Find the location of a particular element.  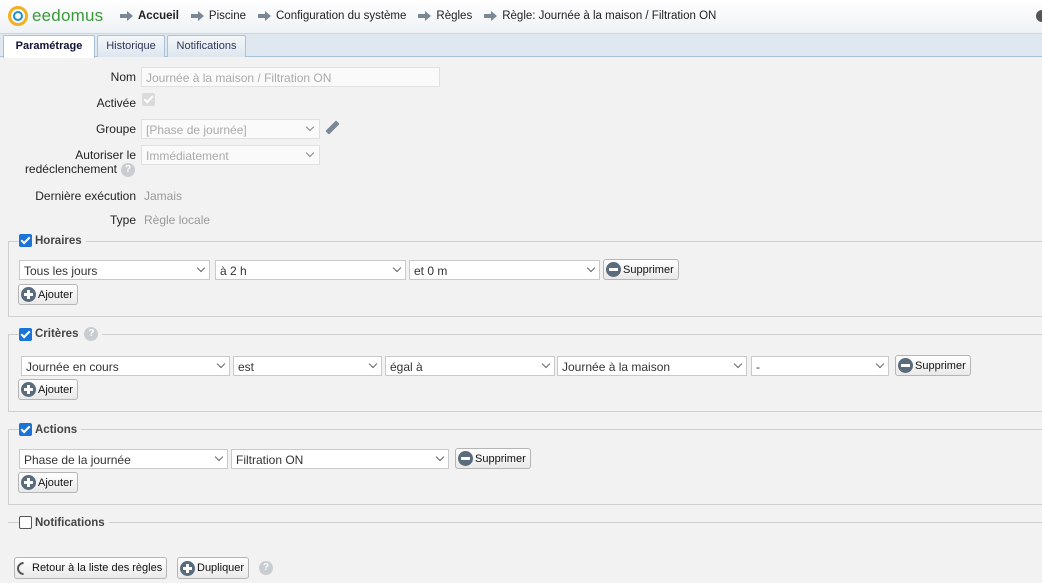

tab-historique: Historique is located at coordinates (131, 46).